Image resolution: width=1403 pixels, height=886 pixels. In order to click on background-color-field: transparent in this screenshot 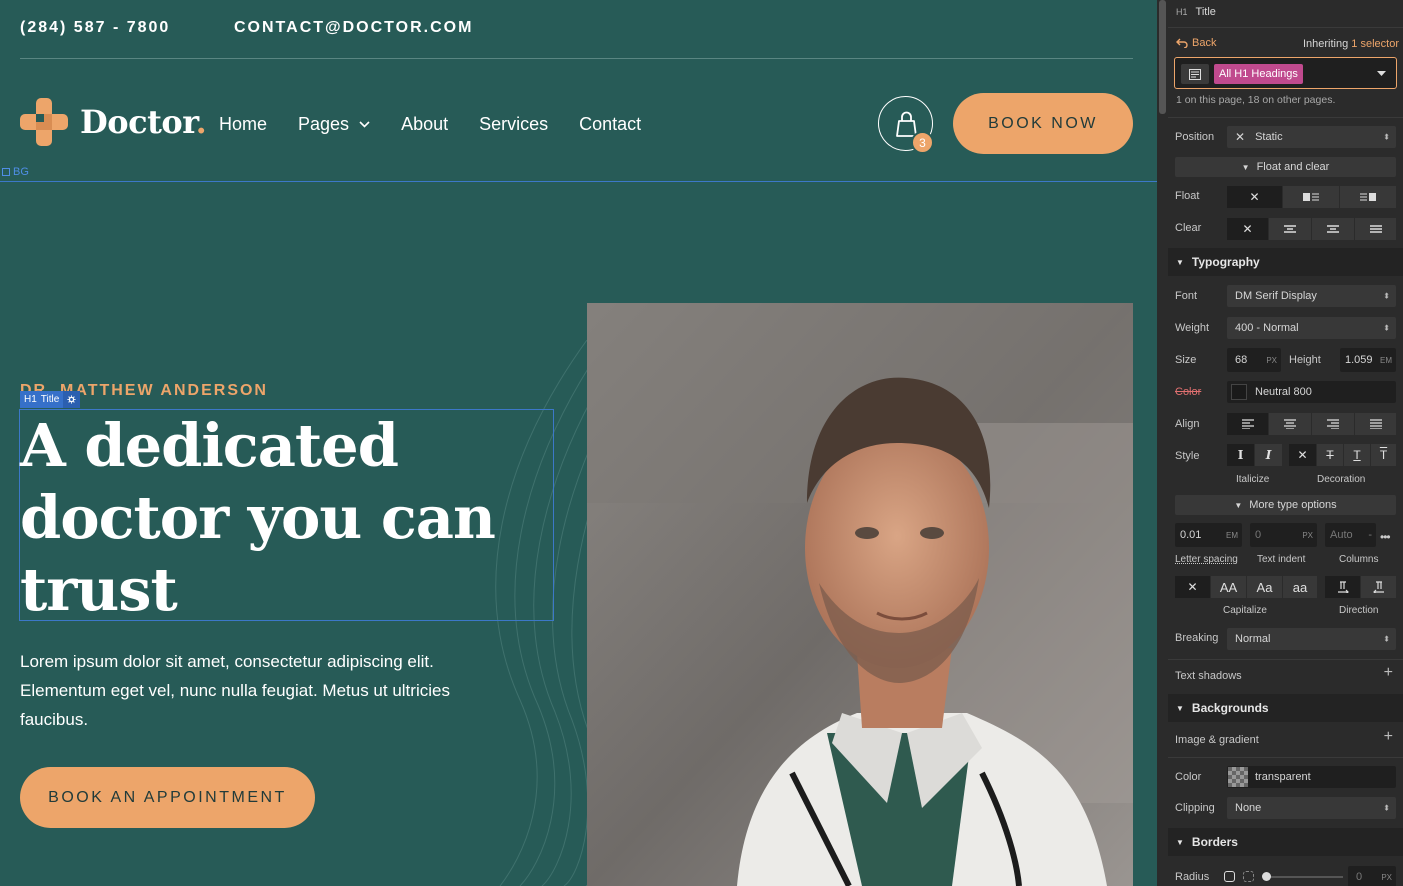, I will do `click(1311, 777)`.